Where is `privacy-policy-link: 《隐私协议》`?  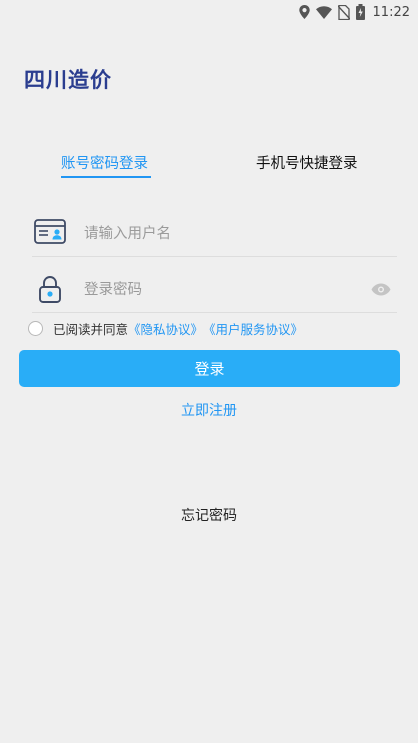 privacy-policy-link: 《隐私协议》 is located at coordinates (165, 328).